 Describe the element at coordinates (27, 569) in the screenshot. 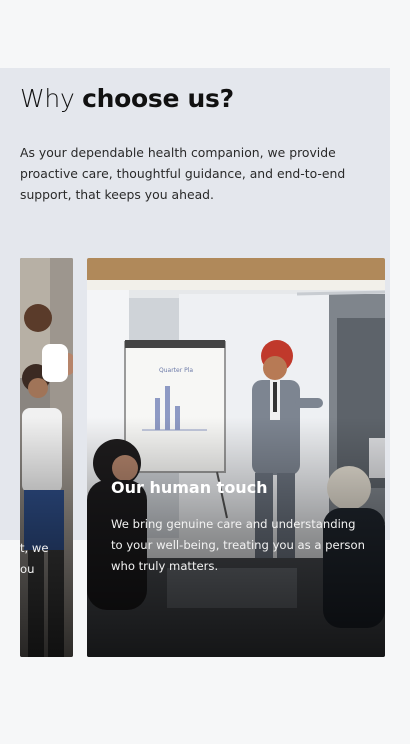

I see `card-text-previous-line2: ou` at that location.